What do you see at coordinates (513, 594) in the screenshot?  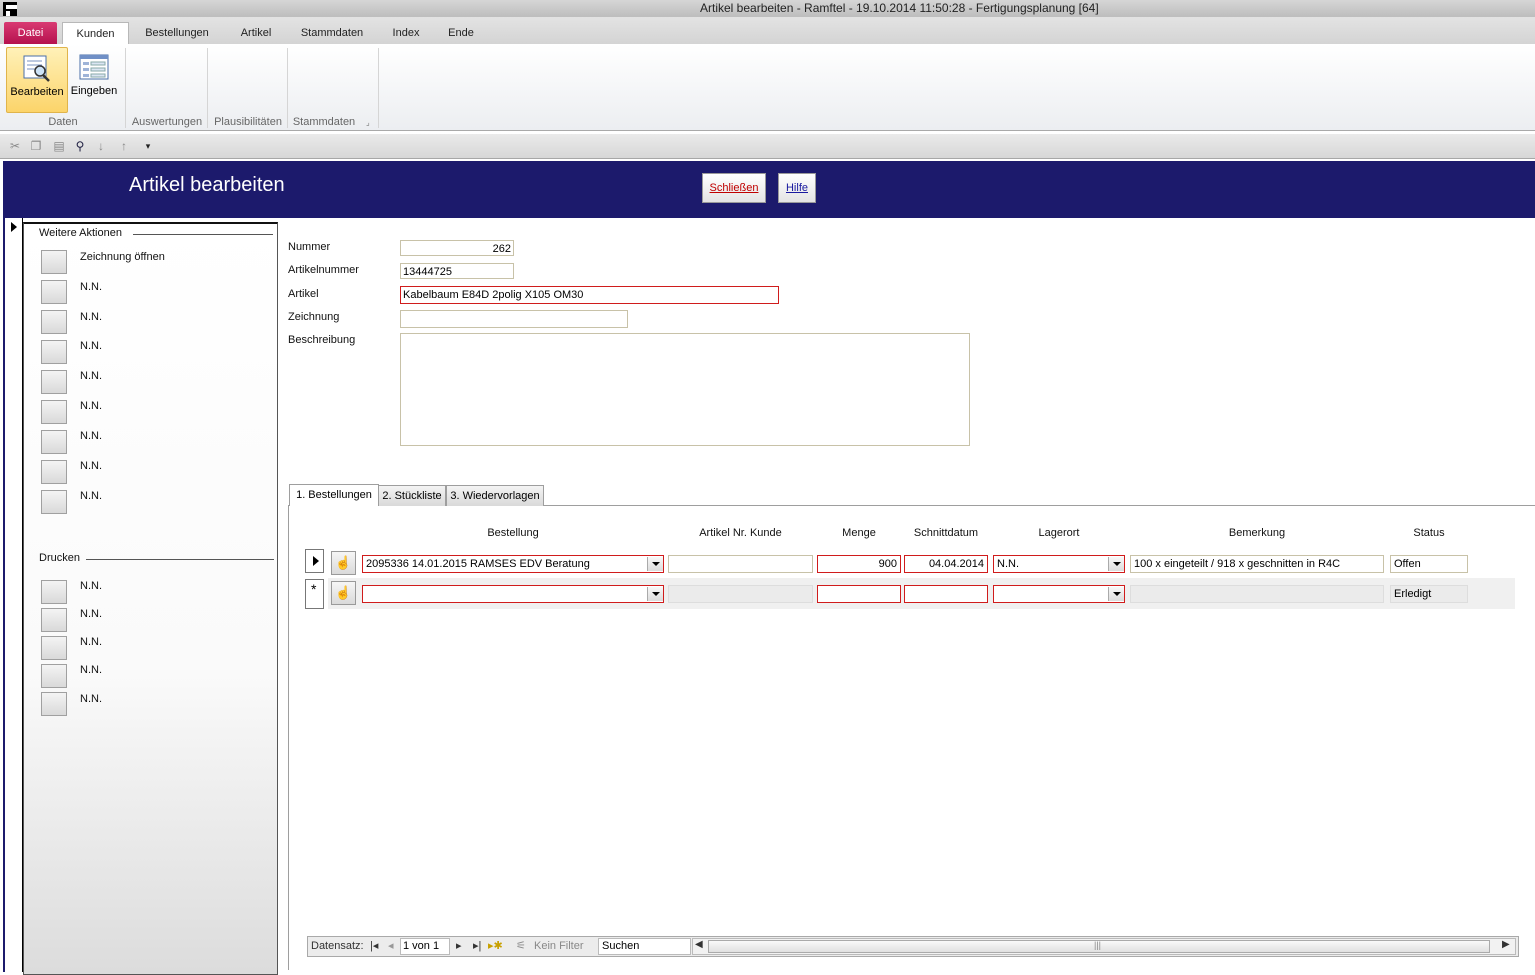 I see `bestellung-combo` at bounding box center [513, 594].